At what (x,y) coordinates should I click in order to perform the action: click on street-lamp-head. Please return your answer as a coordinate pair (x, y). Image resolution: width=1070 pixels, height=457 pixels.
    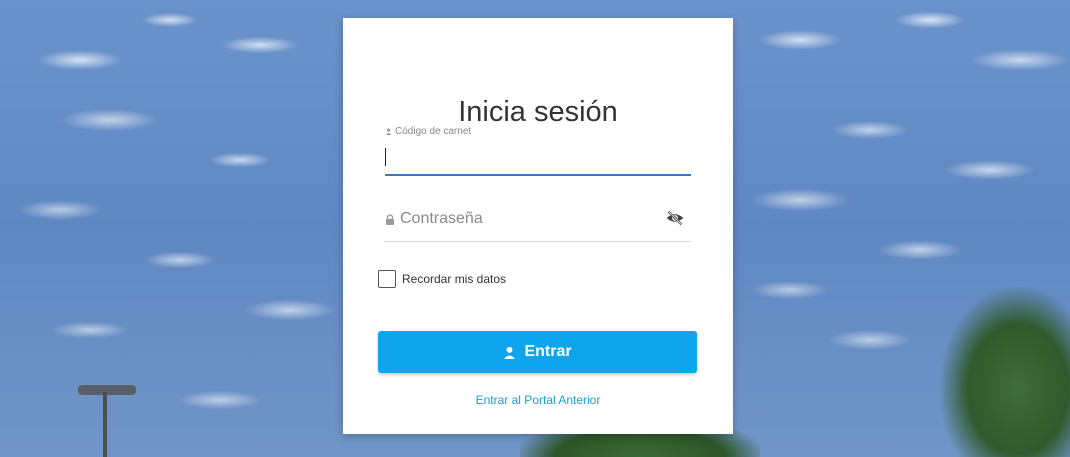
    Looking at the image, I should click on (107, 390).